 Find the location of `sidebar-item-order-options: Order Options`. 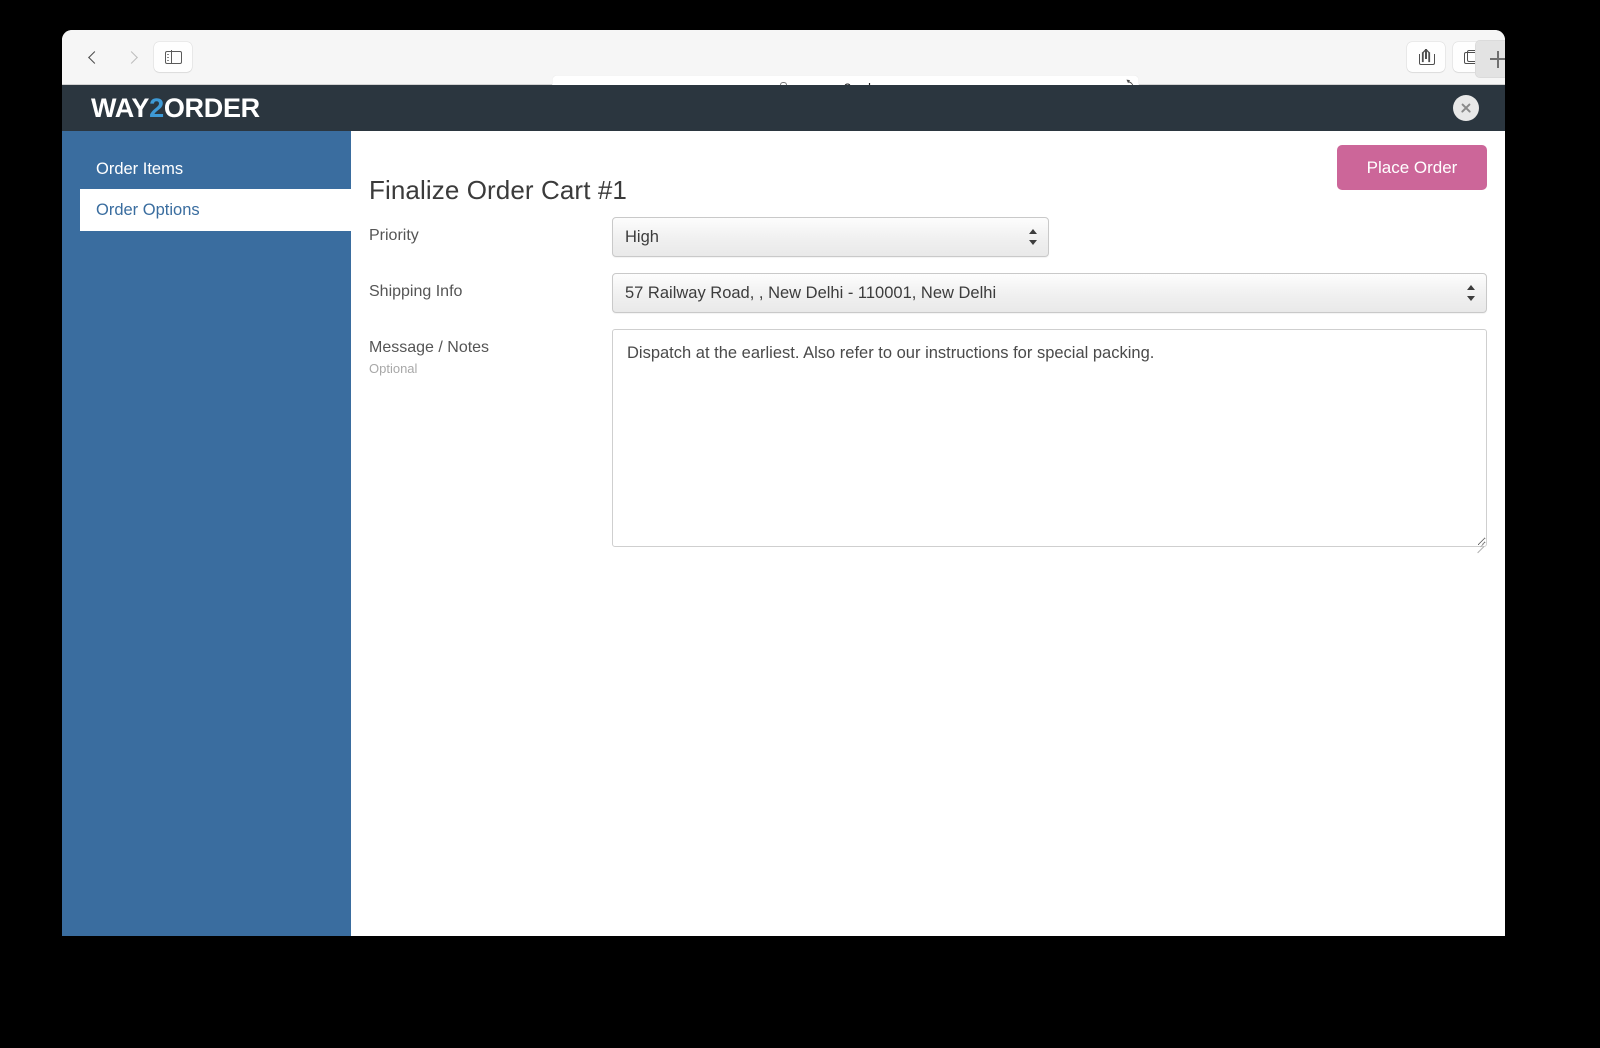

sidebar-item-order-options: Order Options is located at coordinates (215, 210).